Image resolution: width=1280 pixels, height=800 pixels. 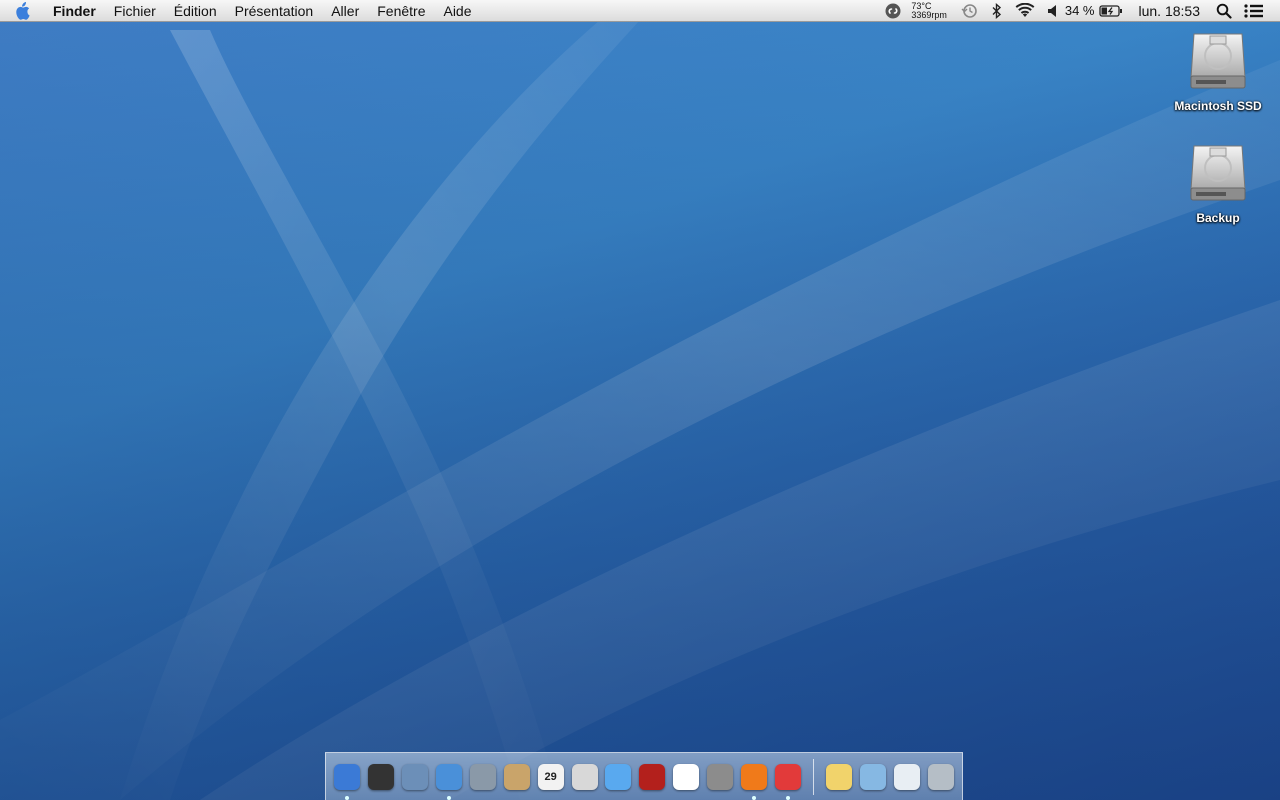 I want to click on desktop-icon-label: Macintosh SSD, so click(x=1218, y=106).